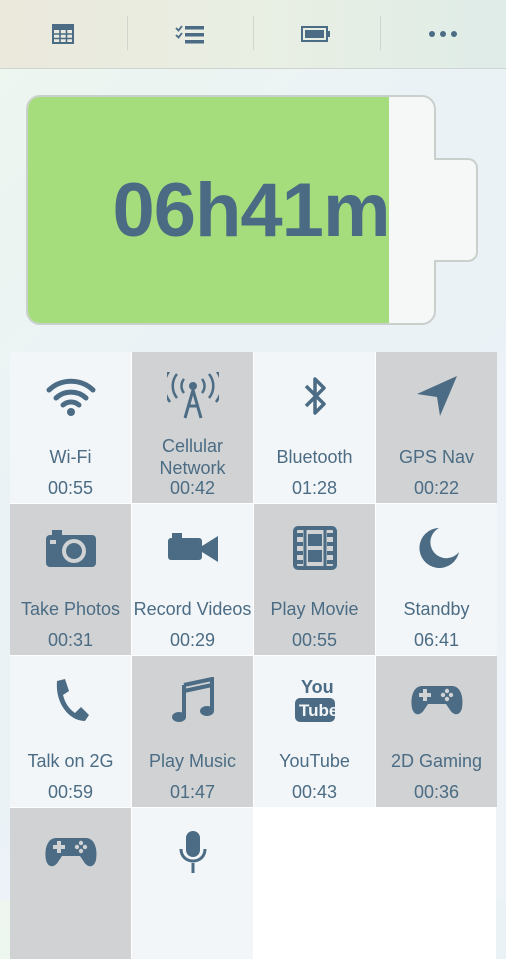  What do you see at coordinates (314, 579) in the screenshot?
I see `activity-tile: Play Movie 00:55` at bounding box center [314, 579].